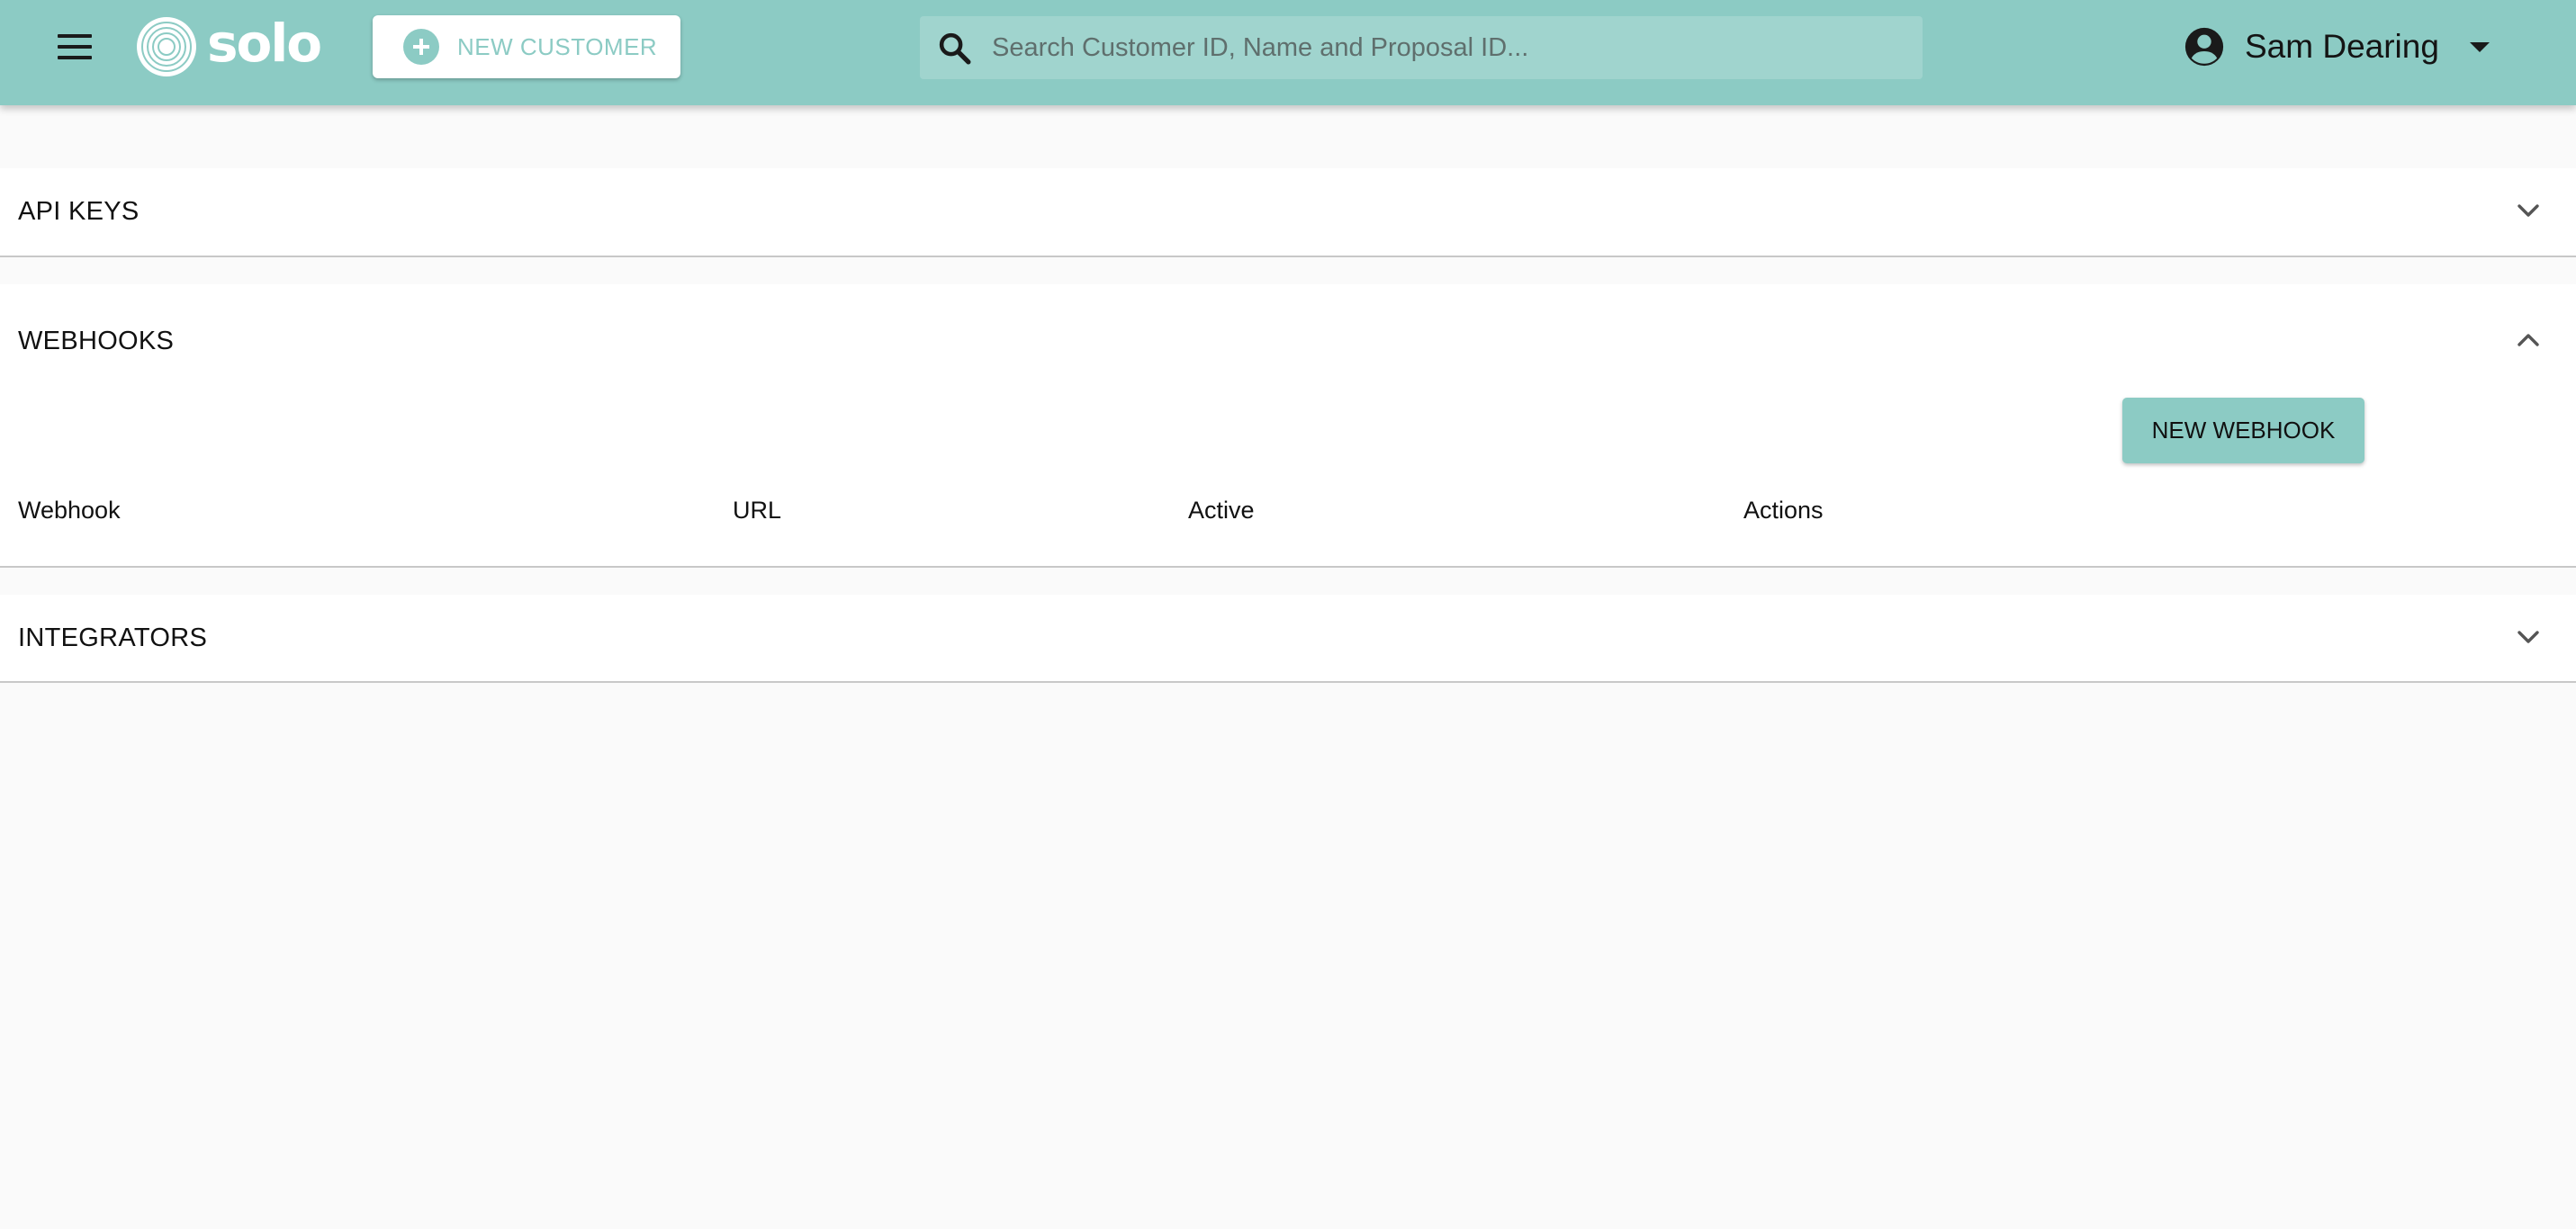  What do you see at coordinates (166, 47) in the screenshot?
I see `solo-logo-icon` at bounding box center [166, 47].